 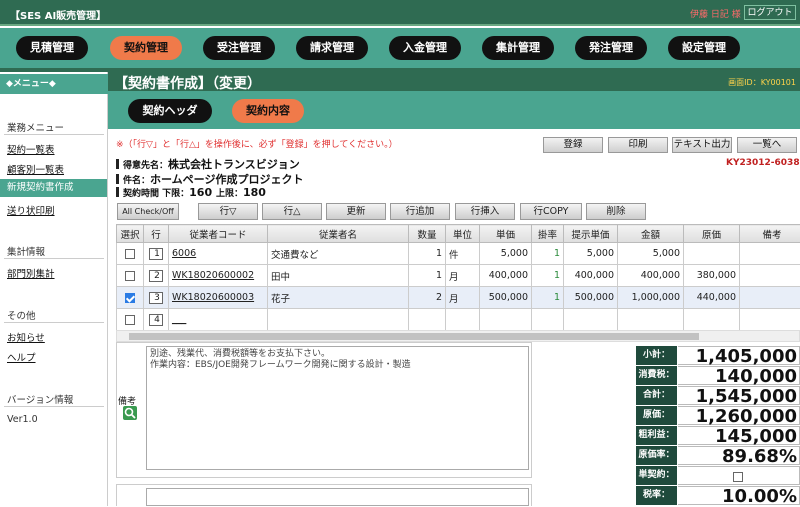 What do you see at coordinates (463, 234) in the screenshot?
I see `col-unit: 単位` at bounding box center [463, 234].